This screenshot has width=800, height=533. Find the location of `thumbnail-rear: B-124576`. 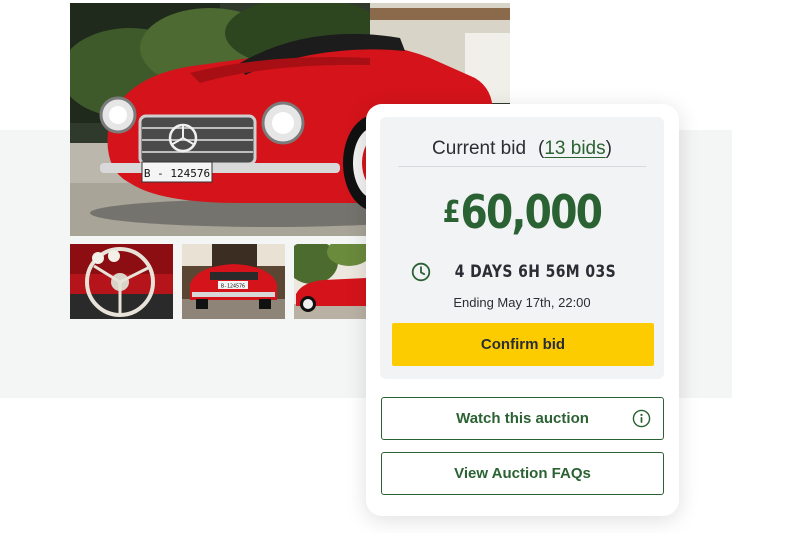

thumbnail-rear: B-124576 is located at coordinates (233, 281).